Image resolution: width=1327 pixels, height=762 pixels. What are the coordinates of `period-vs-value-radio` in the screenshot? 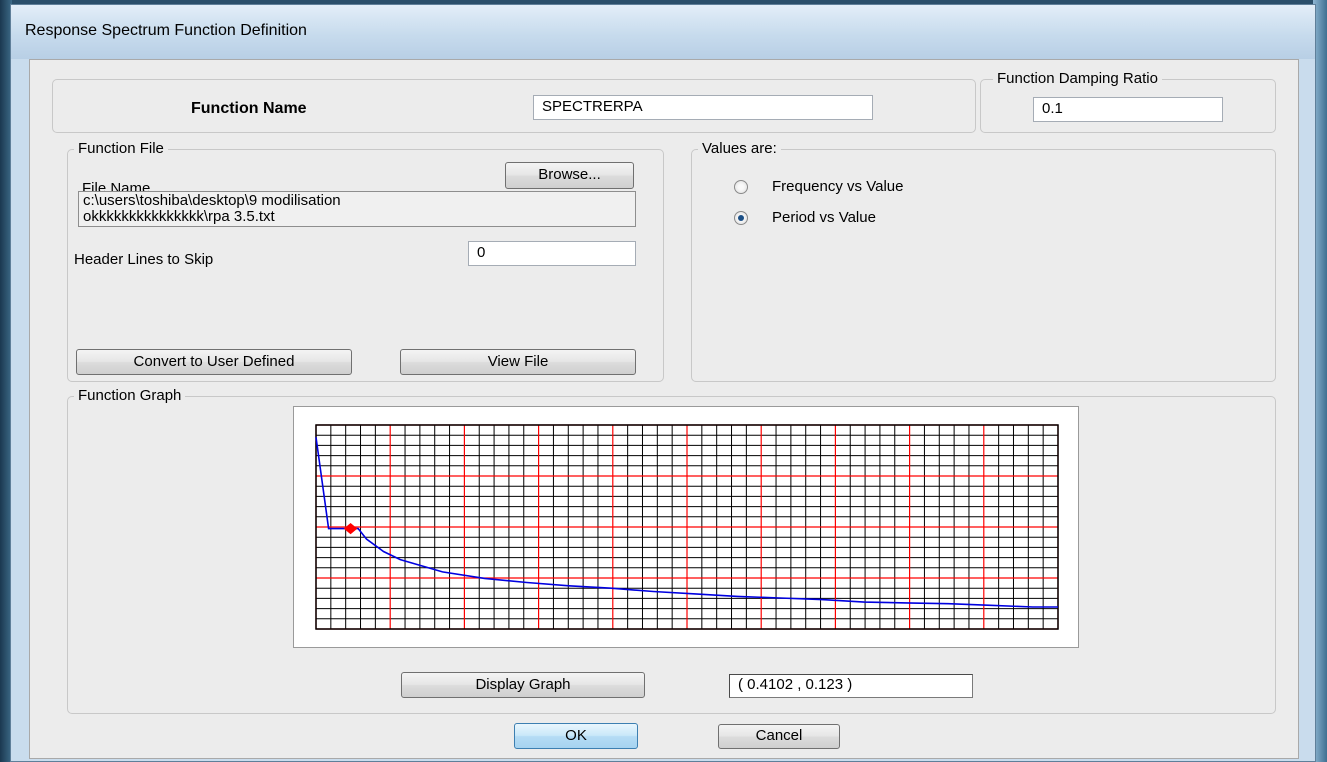 It's located at (741, 218).